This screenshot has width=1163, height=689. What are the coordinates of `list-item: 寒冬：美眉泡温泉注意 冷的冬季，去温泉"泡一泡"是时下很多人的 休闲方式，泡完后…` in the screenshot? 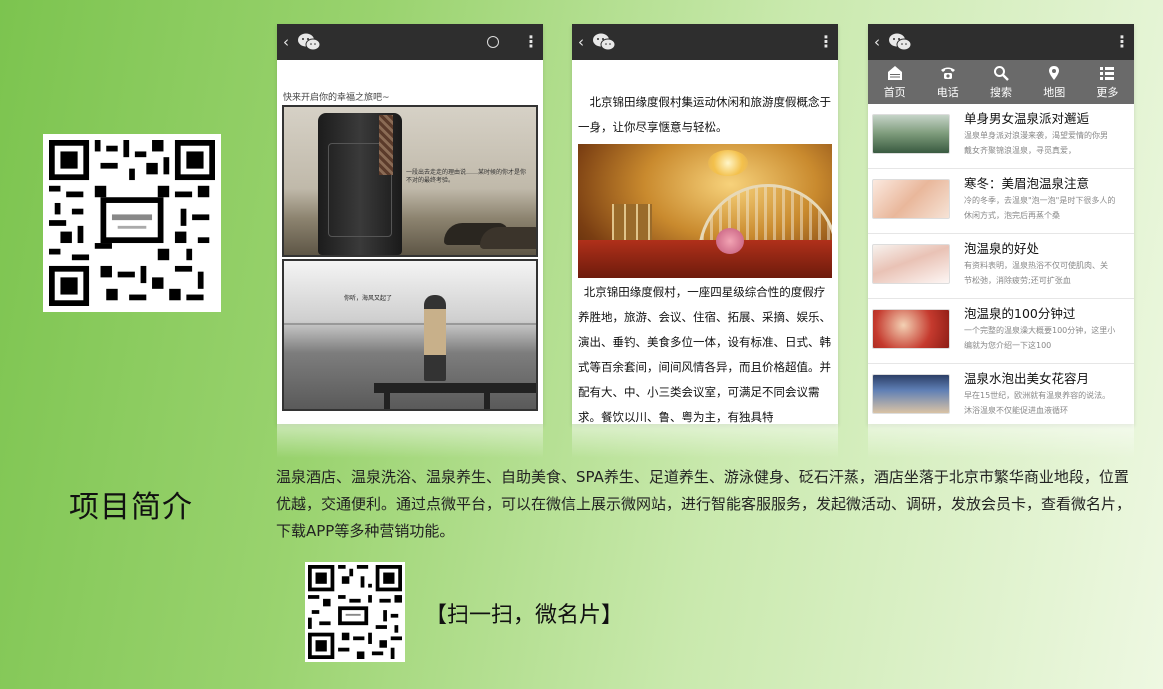 It's located at (1001, 201).